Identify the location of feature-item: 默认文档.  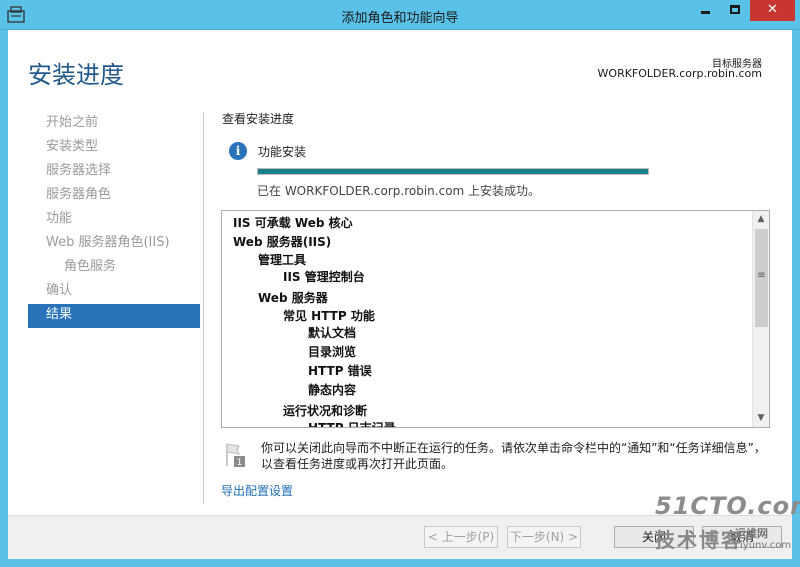
(332, 333).